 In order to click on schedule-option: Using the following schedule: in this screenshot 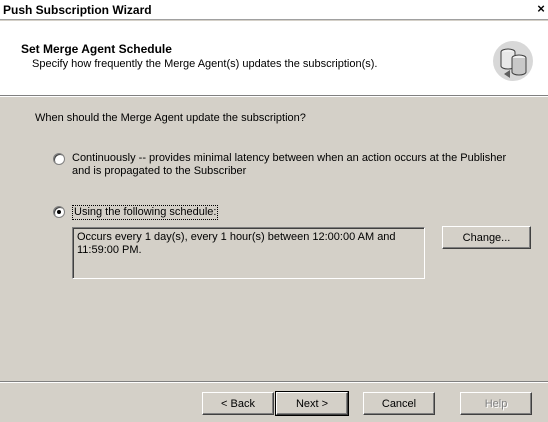, I will do `click(136, 212)`.